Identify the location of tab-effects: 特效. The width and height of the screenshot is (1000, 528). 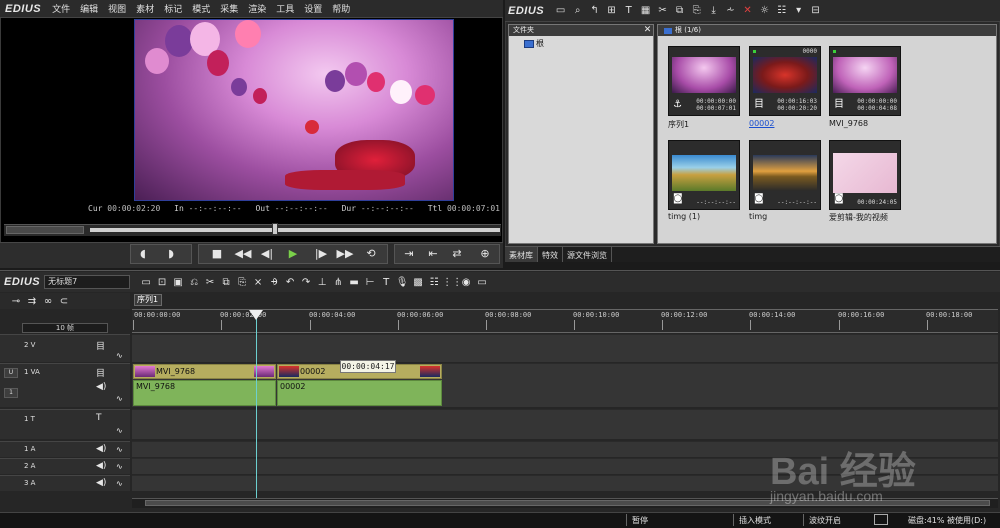
(550, 254).